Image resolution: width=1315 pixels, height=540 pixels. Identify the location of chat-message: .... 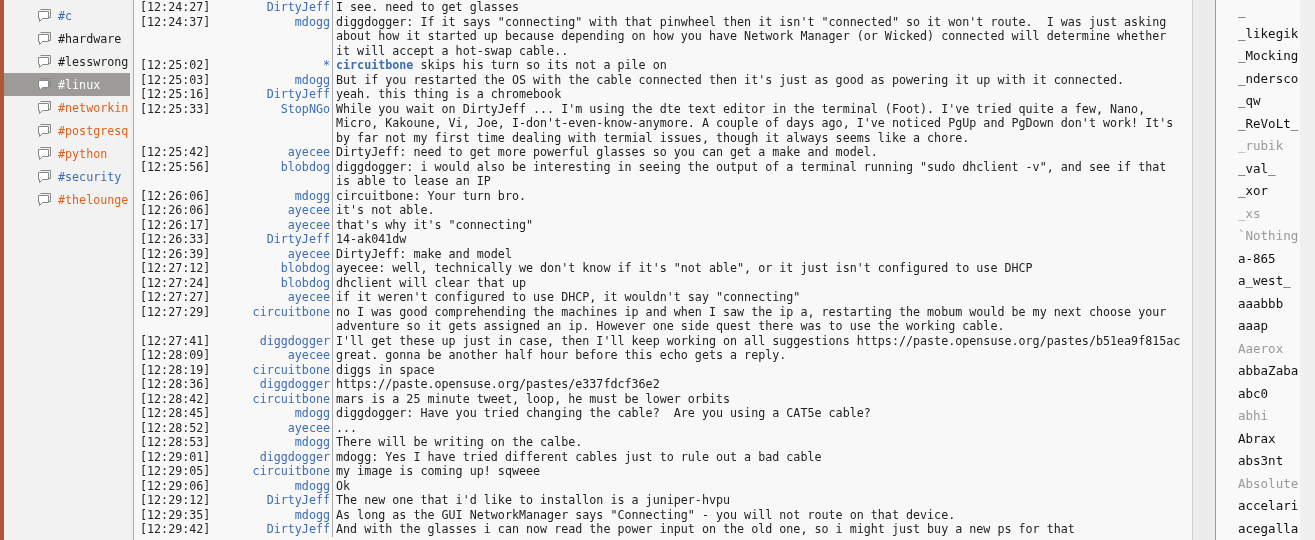
(347, 427).